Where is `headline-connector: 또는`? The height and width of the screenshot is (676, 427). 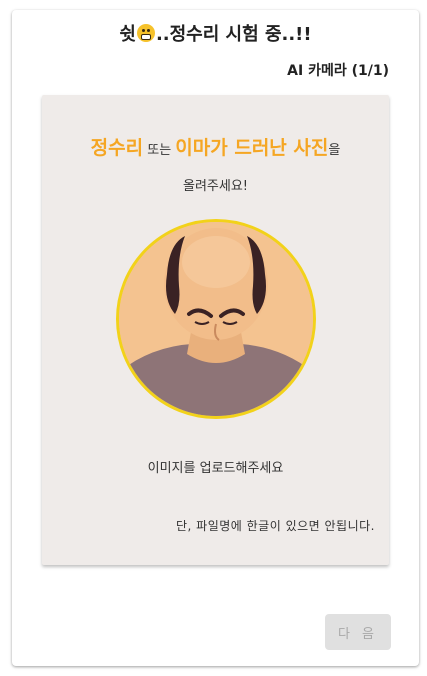
headline-connector: 또는 is located at coordinates (159, 150).